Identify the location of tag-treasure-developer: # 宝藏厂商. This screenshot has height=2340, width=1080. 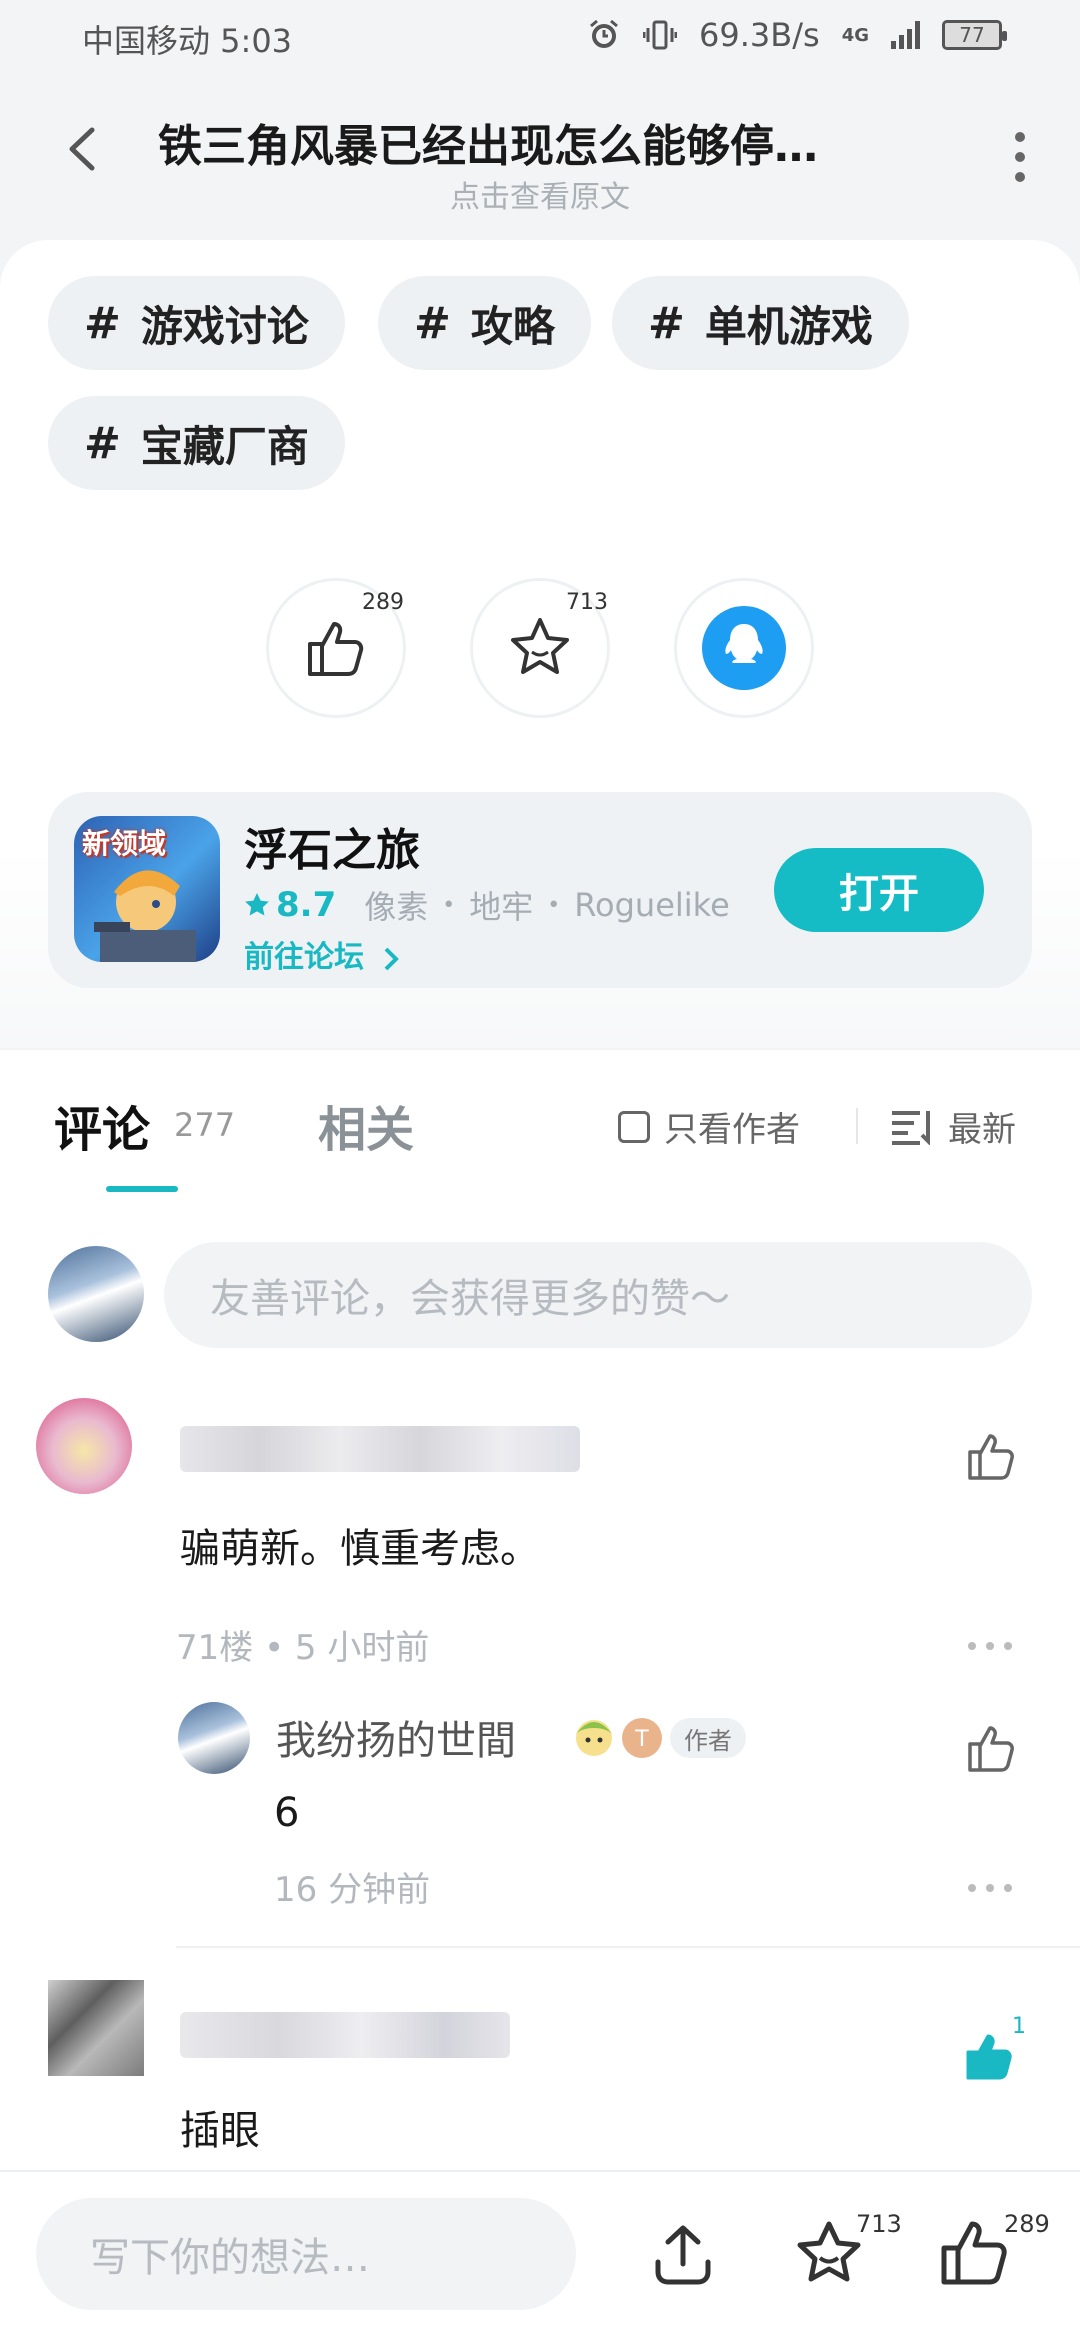
(196, 443).